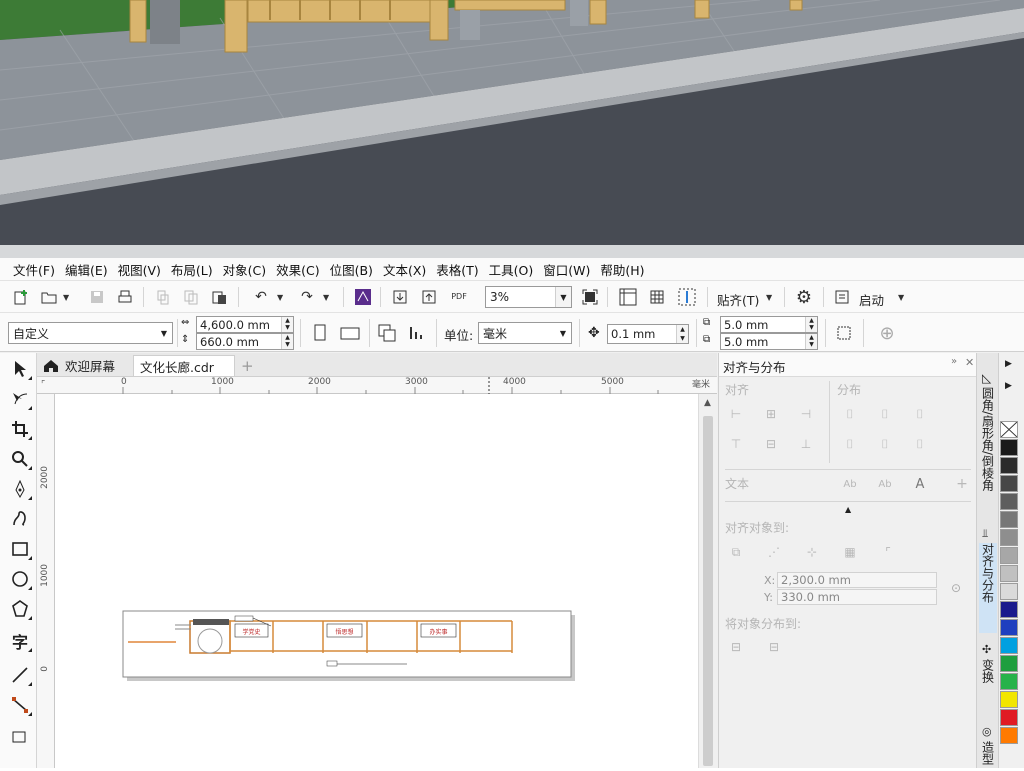 Image resolution: width=1024 pixels, height=771 pixels. Describe the element at coordinates (377, 385) in the screenshot. I see `horizontal-ruler: ⌜ 0 1000 2000 3000 4000 5000 毫米` at that location.